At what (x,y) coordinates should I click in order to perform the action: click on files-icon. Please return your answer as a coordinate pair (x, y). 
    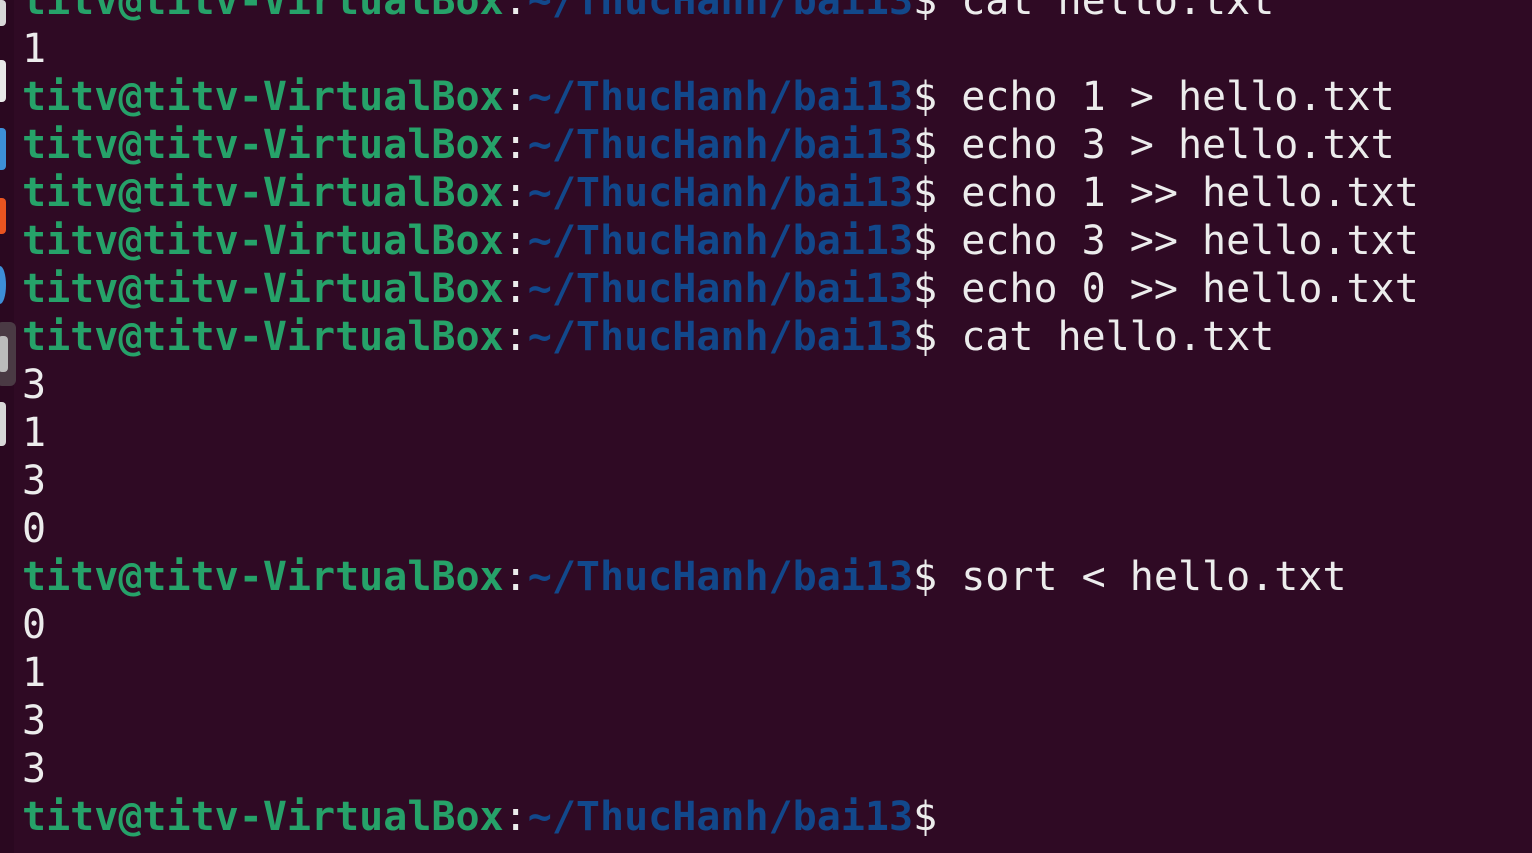
    Looking at the image, I should click on (3, 13).